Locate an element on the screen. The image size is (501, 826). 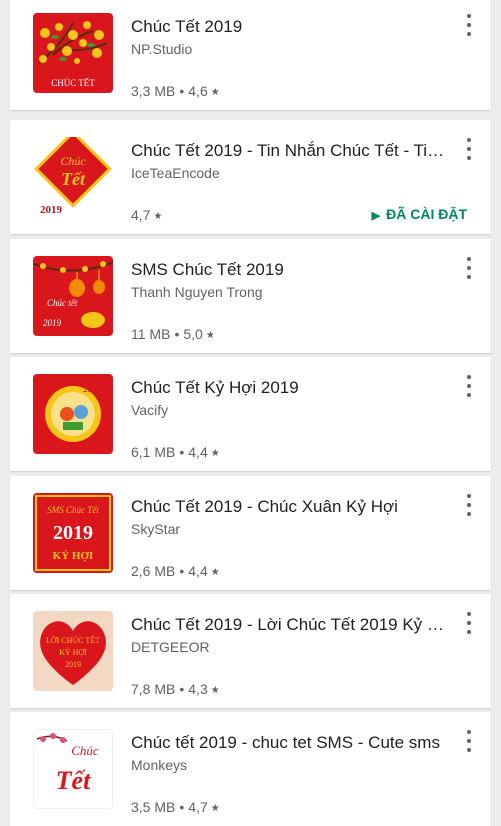
calligraphy-tet-icon: Chúc Tết 2019 is located at coordinates (73, 177).